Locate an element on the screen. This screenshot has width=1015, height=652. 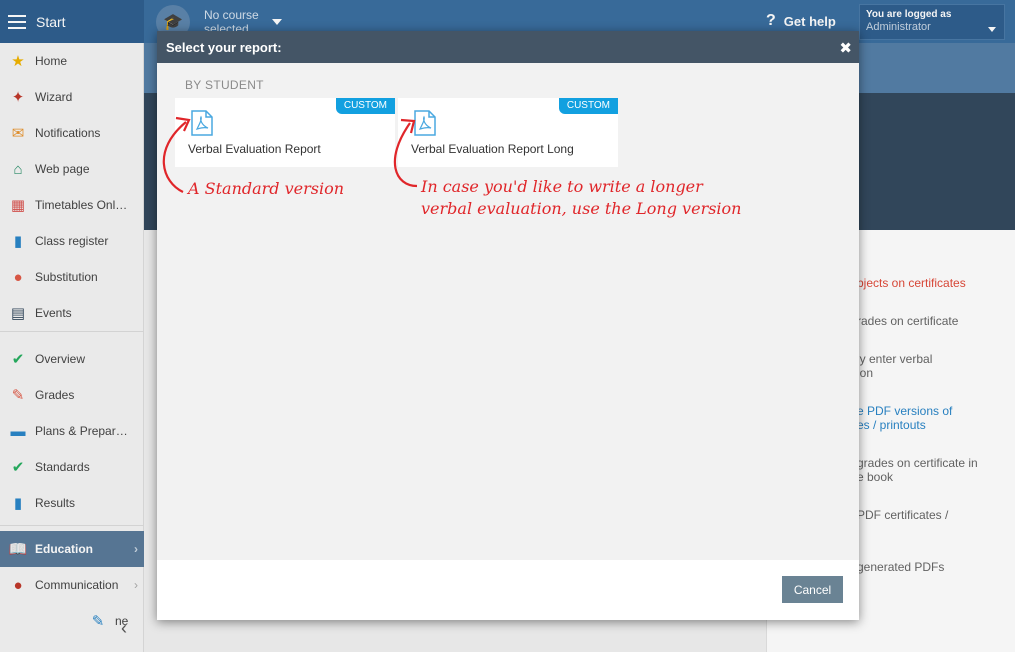
annotation-long-line1: In case you'd like to write a longer is located at coordinates (562, 186).